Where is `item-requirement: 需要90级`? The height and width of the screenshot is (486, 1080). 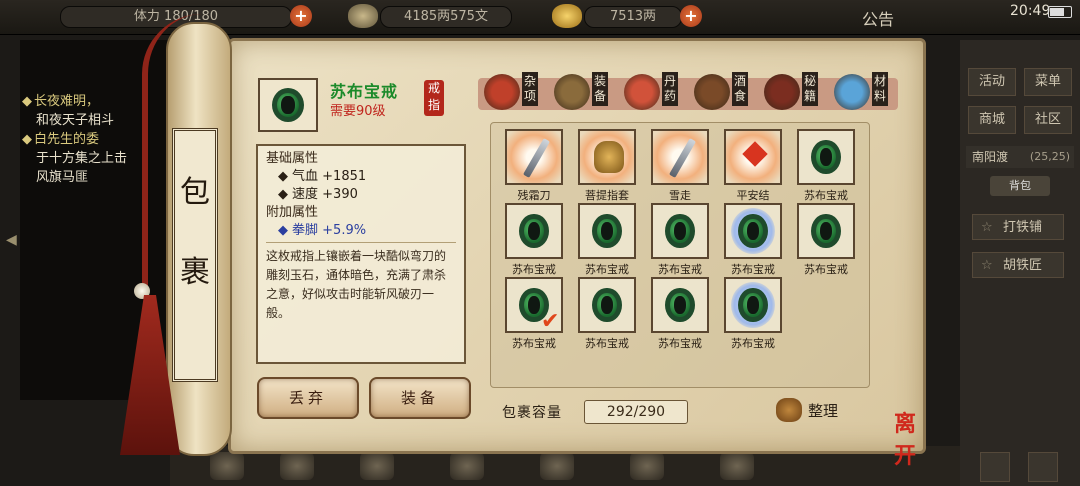
item-requirement: 需要90级 is located at coordinates (358, 111).